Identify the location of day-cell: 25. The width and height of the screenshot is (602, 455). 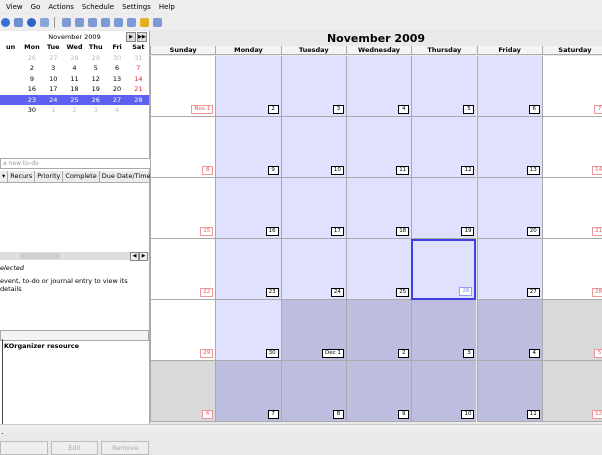
(378, 269).